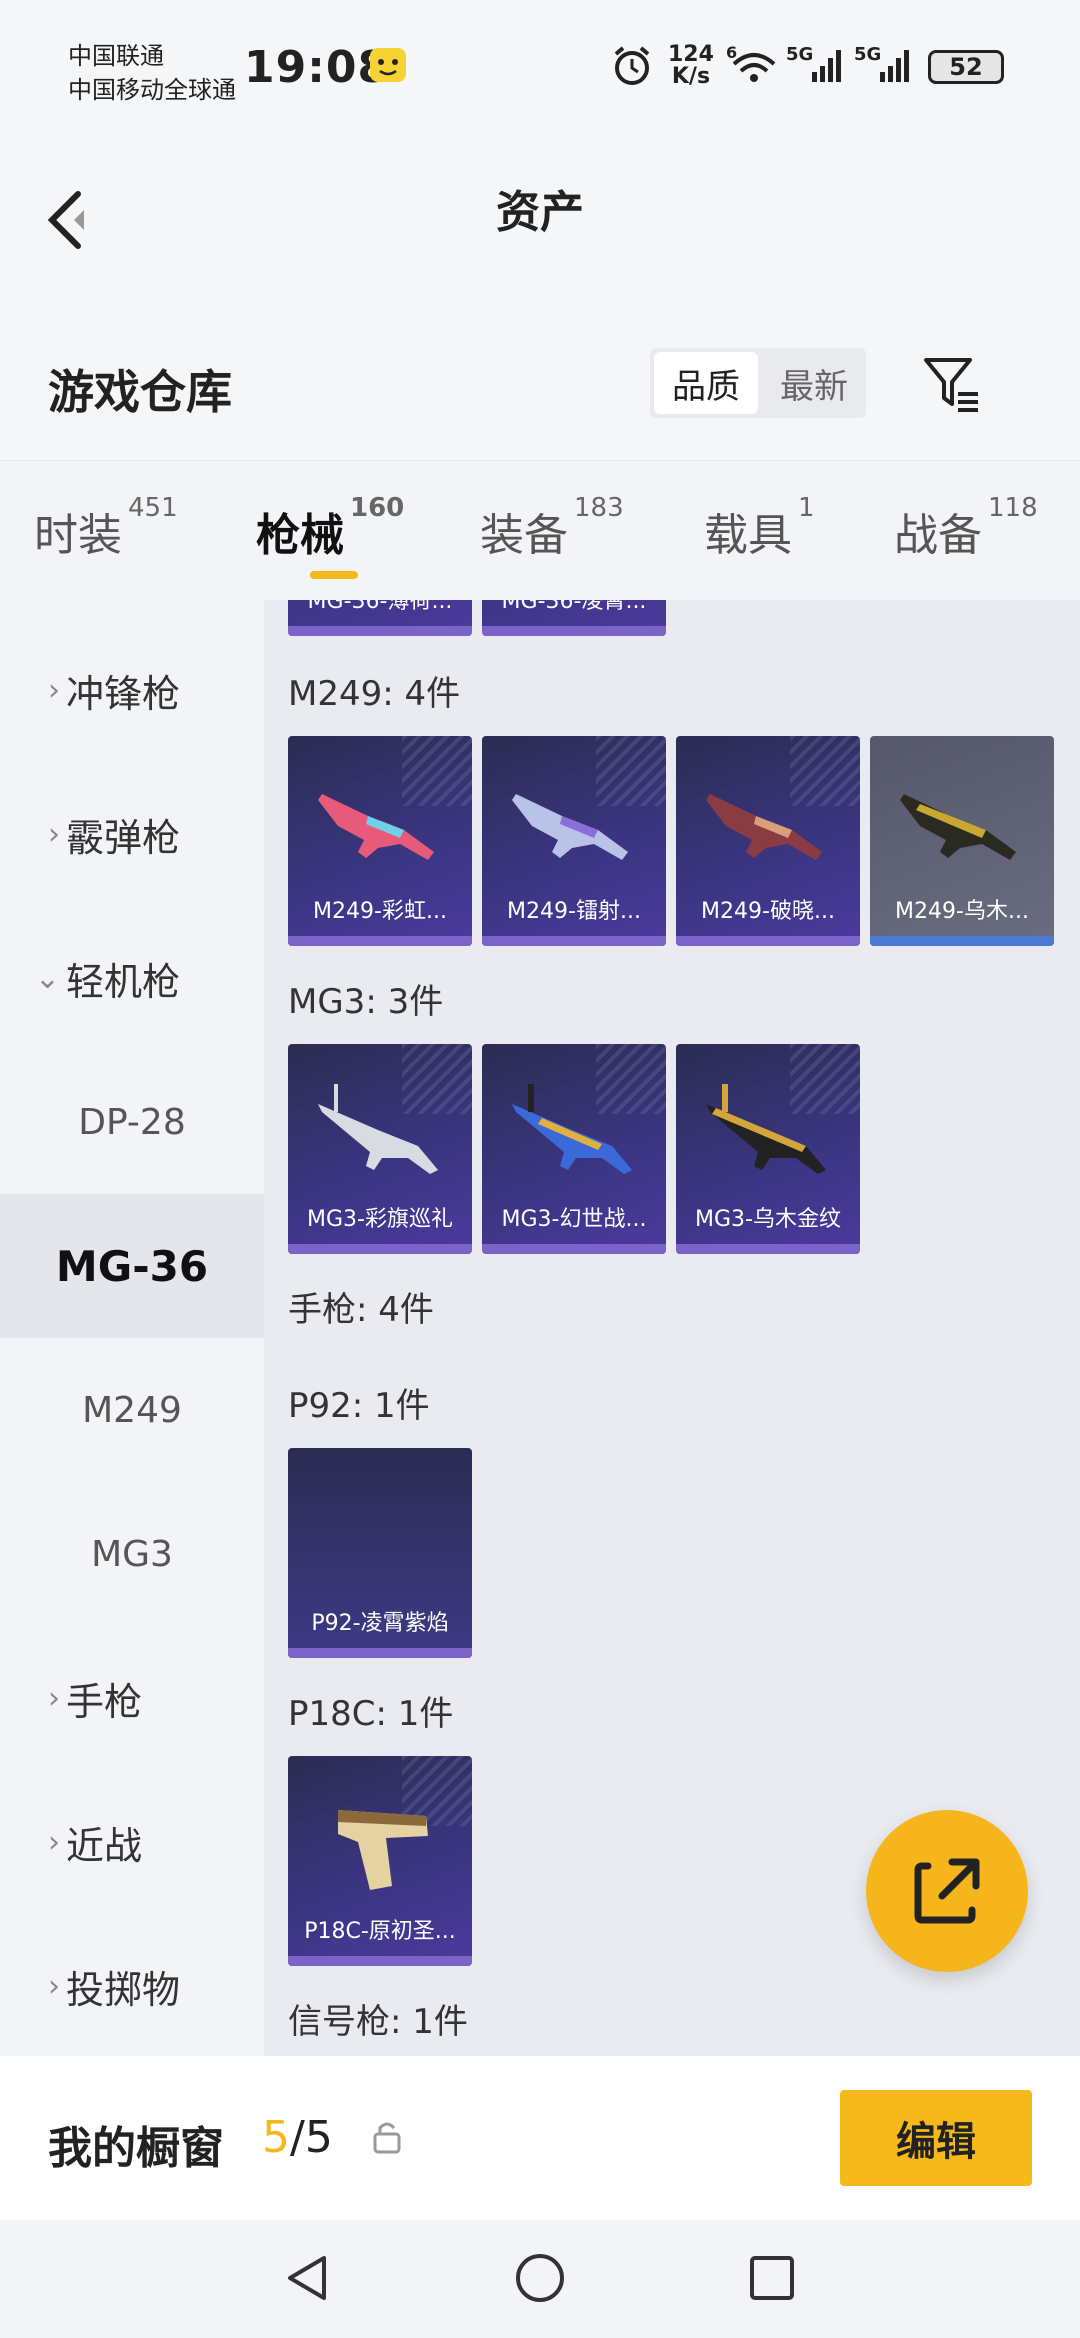 The width and height of the screenshot is (1080, 2338). Describe the element at coordinates (132, 1266) in the screenshot. I see `sidebar-subitem-mg36: MG-36` at that location.